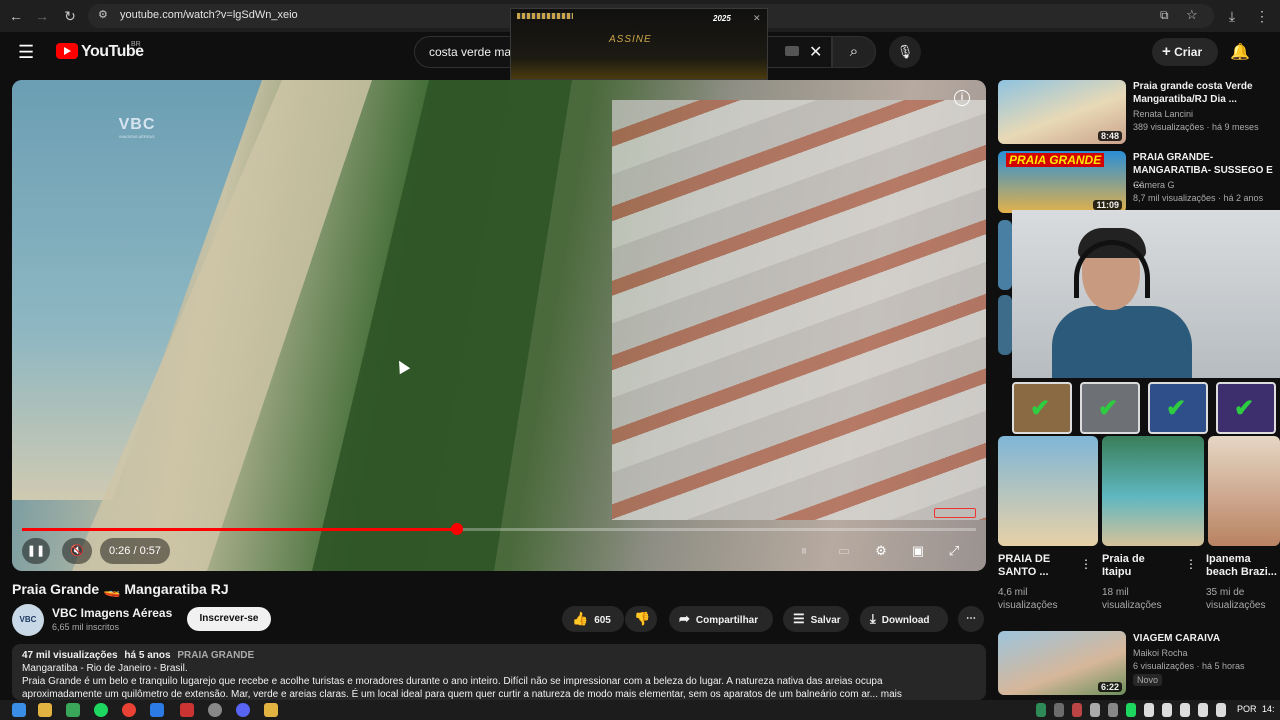 This screenshot has height=720, width=1280. Describe the element at coordinates (881, 551) in the screenshot. I see `settings-gear-icon: ⚙` at that location.